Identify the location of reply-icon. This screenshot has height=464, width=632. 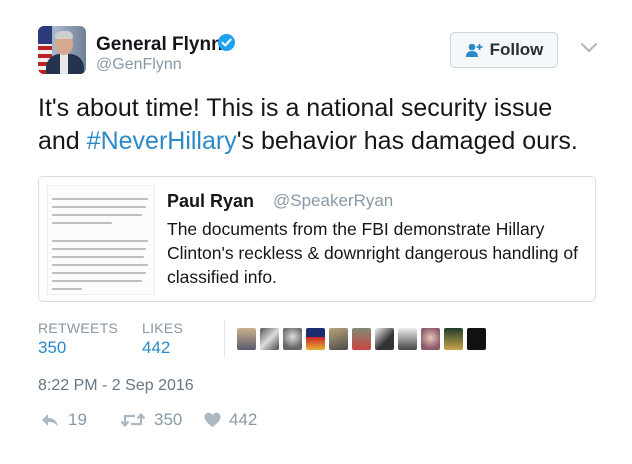
(50, 420).